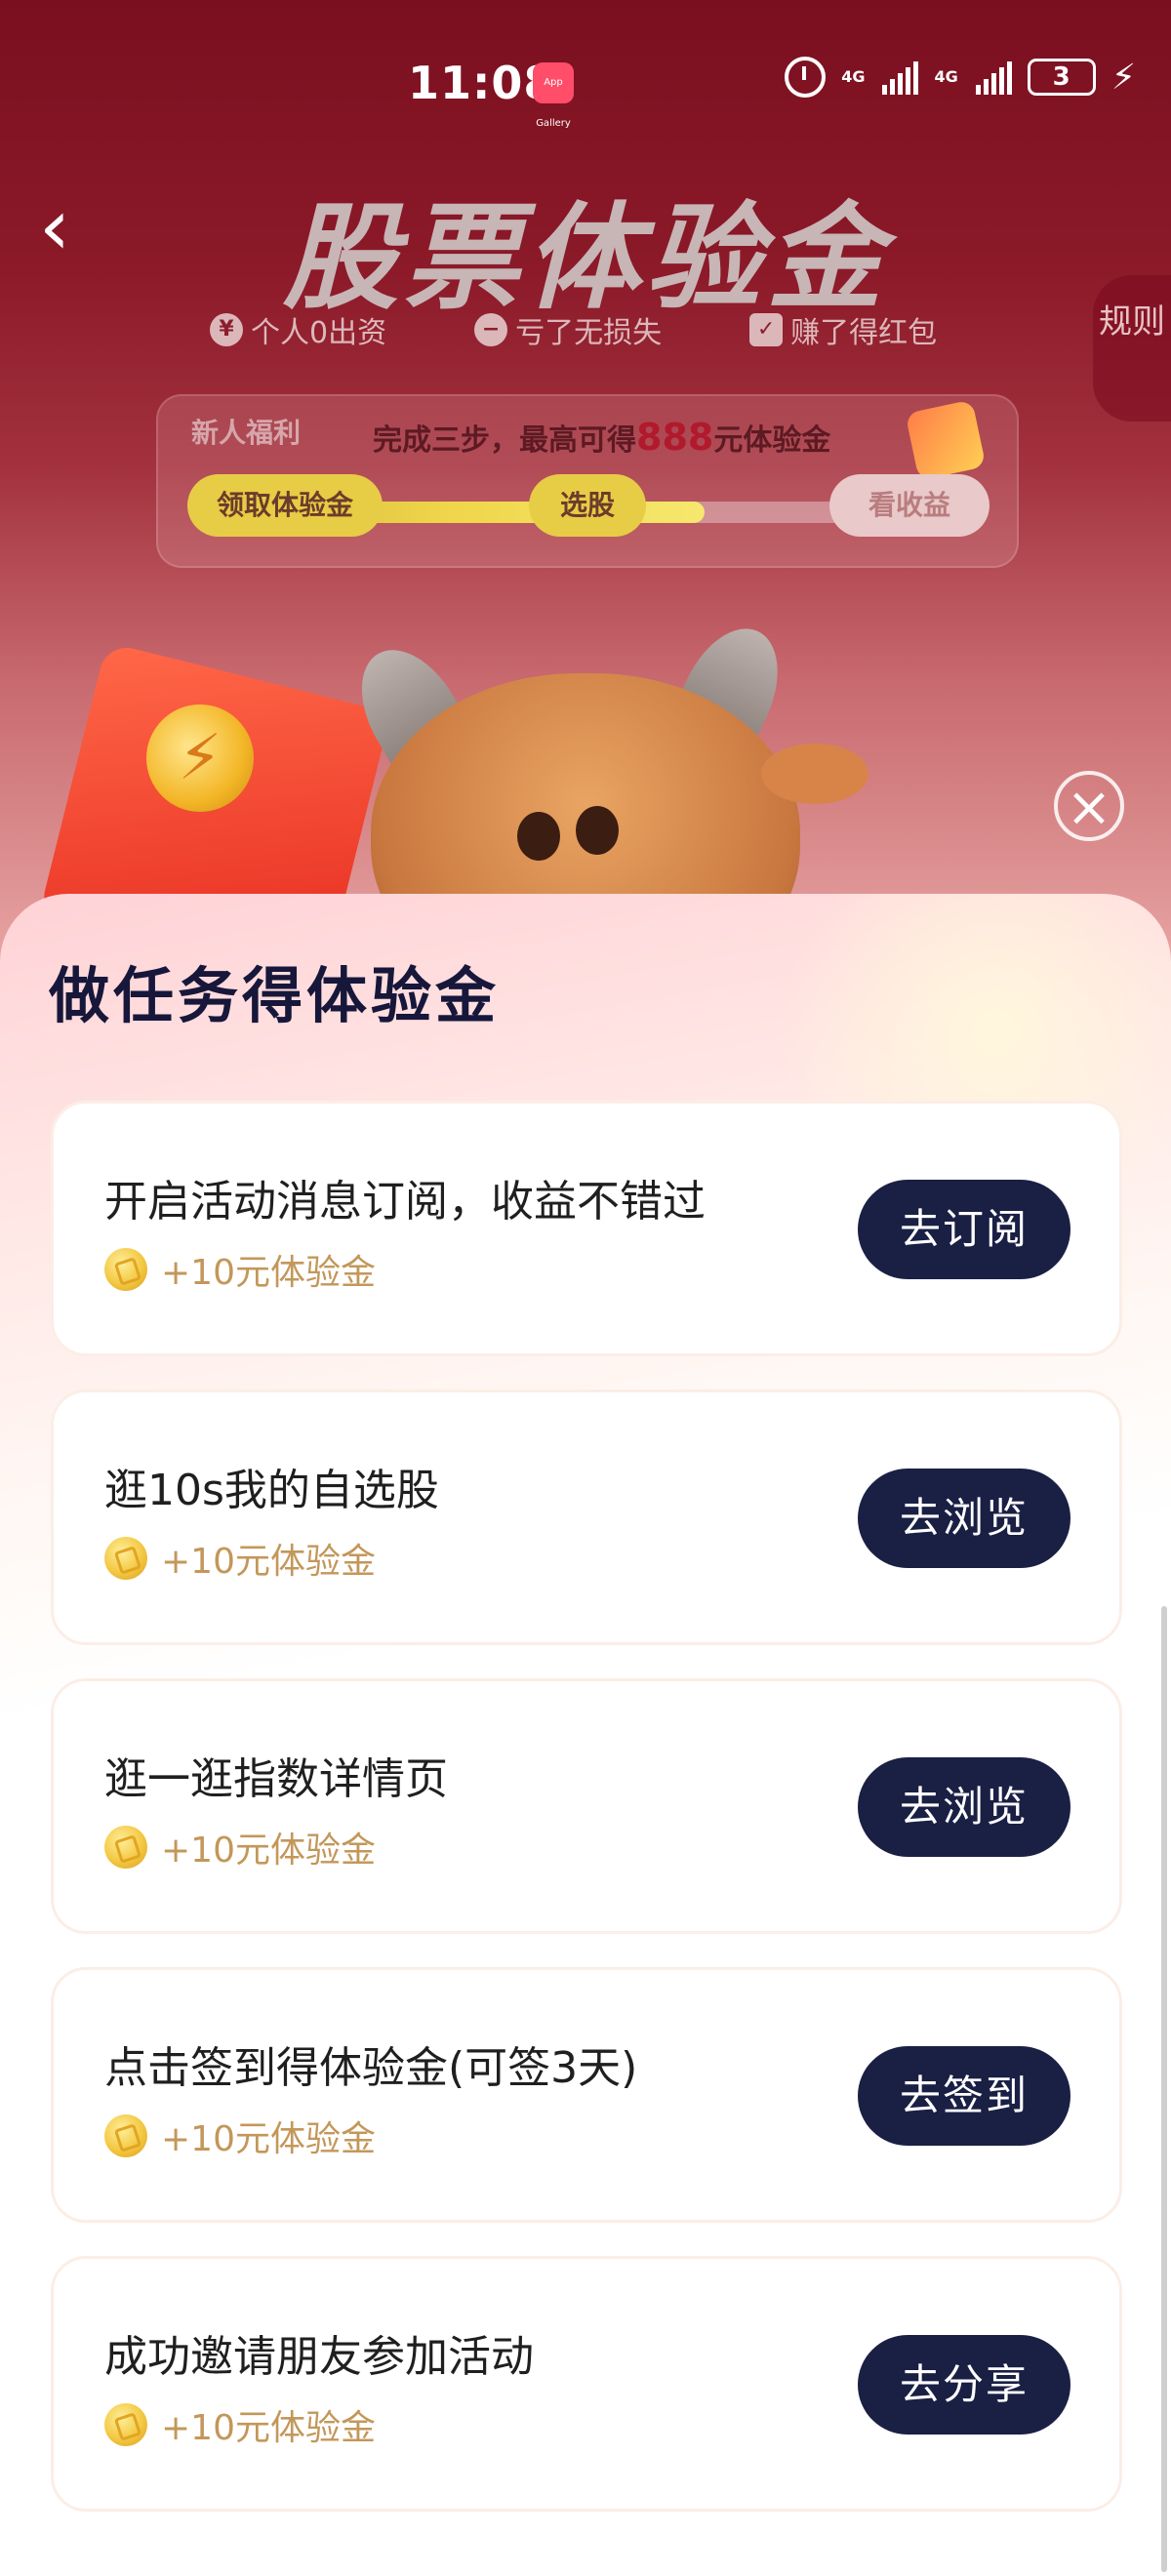  I want to click on tag-no-loss: − 亏了无损失, so click(568, 329).